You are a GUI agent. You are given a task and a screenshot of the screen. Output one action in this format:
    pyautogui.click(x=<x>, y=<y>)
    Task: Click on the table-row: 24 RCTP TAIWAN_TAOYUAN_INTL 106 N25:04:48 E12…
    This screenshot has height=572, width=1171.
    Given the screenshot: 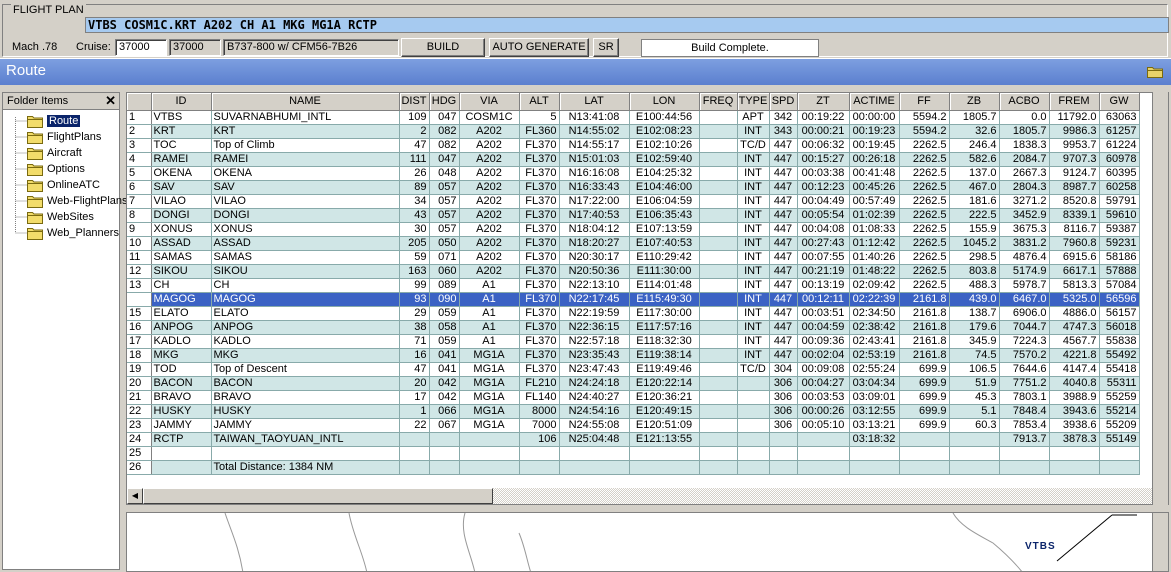 What is the action you would take?
    pyautogui.click(x=633, y=439)
    